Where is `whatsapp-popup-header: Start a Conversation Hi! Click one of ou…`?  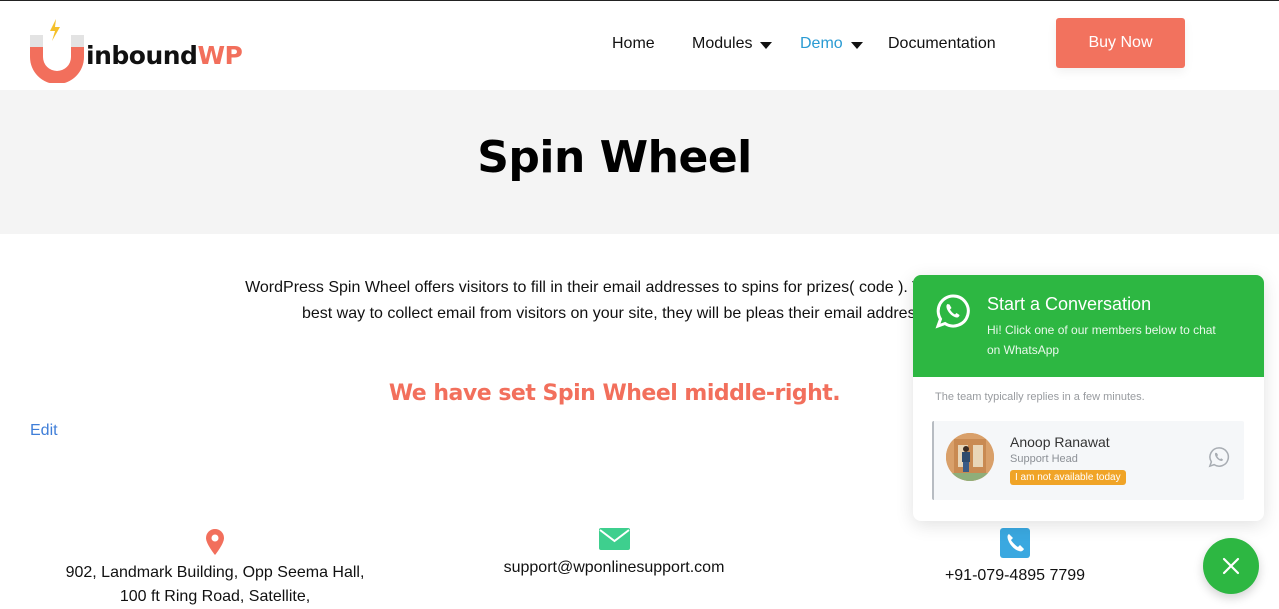
whatsapp-popup-header: Start a Conversation Hi! Click one of ou… is located at coordinates (1088, 326).